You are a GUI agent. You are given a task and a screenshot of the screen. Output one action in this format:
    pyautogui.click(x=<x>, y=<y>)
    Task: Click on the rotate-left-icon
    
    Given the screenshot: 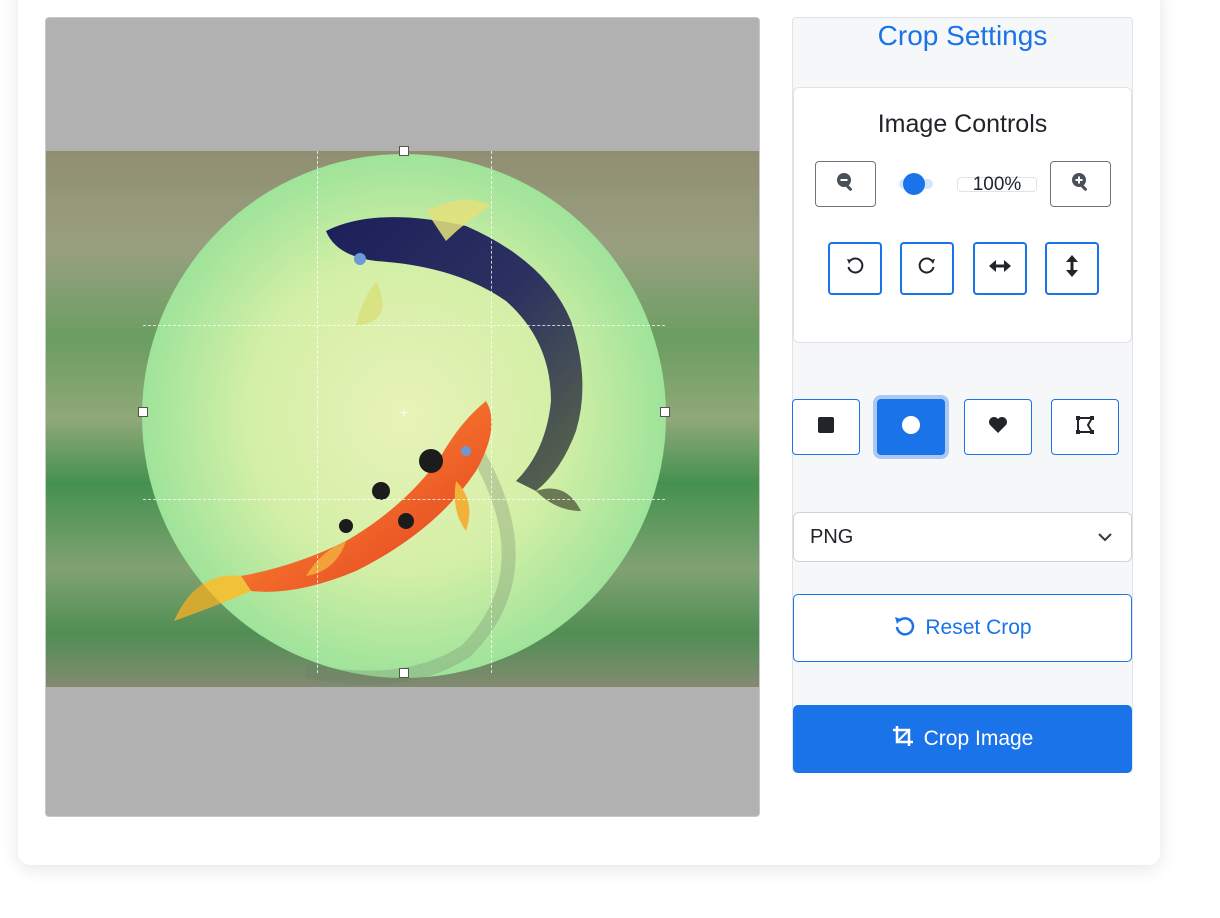 What is the action you would take?
    pyautogui.click(x=855, y=268)
    